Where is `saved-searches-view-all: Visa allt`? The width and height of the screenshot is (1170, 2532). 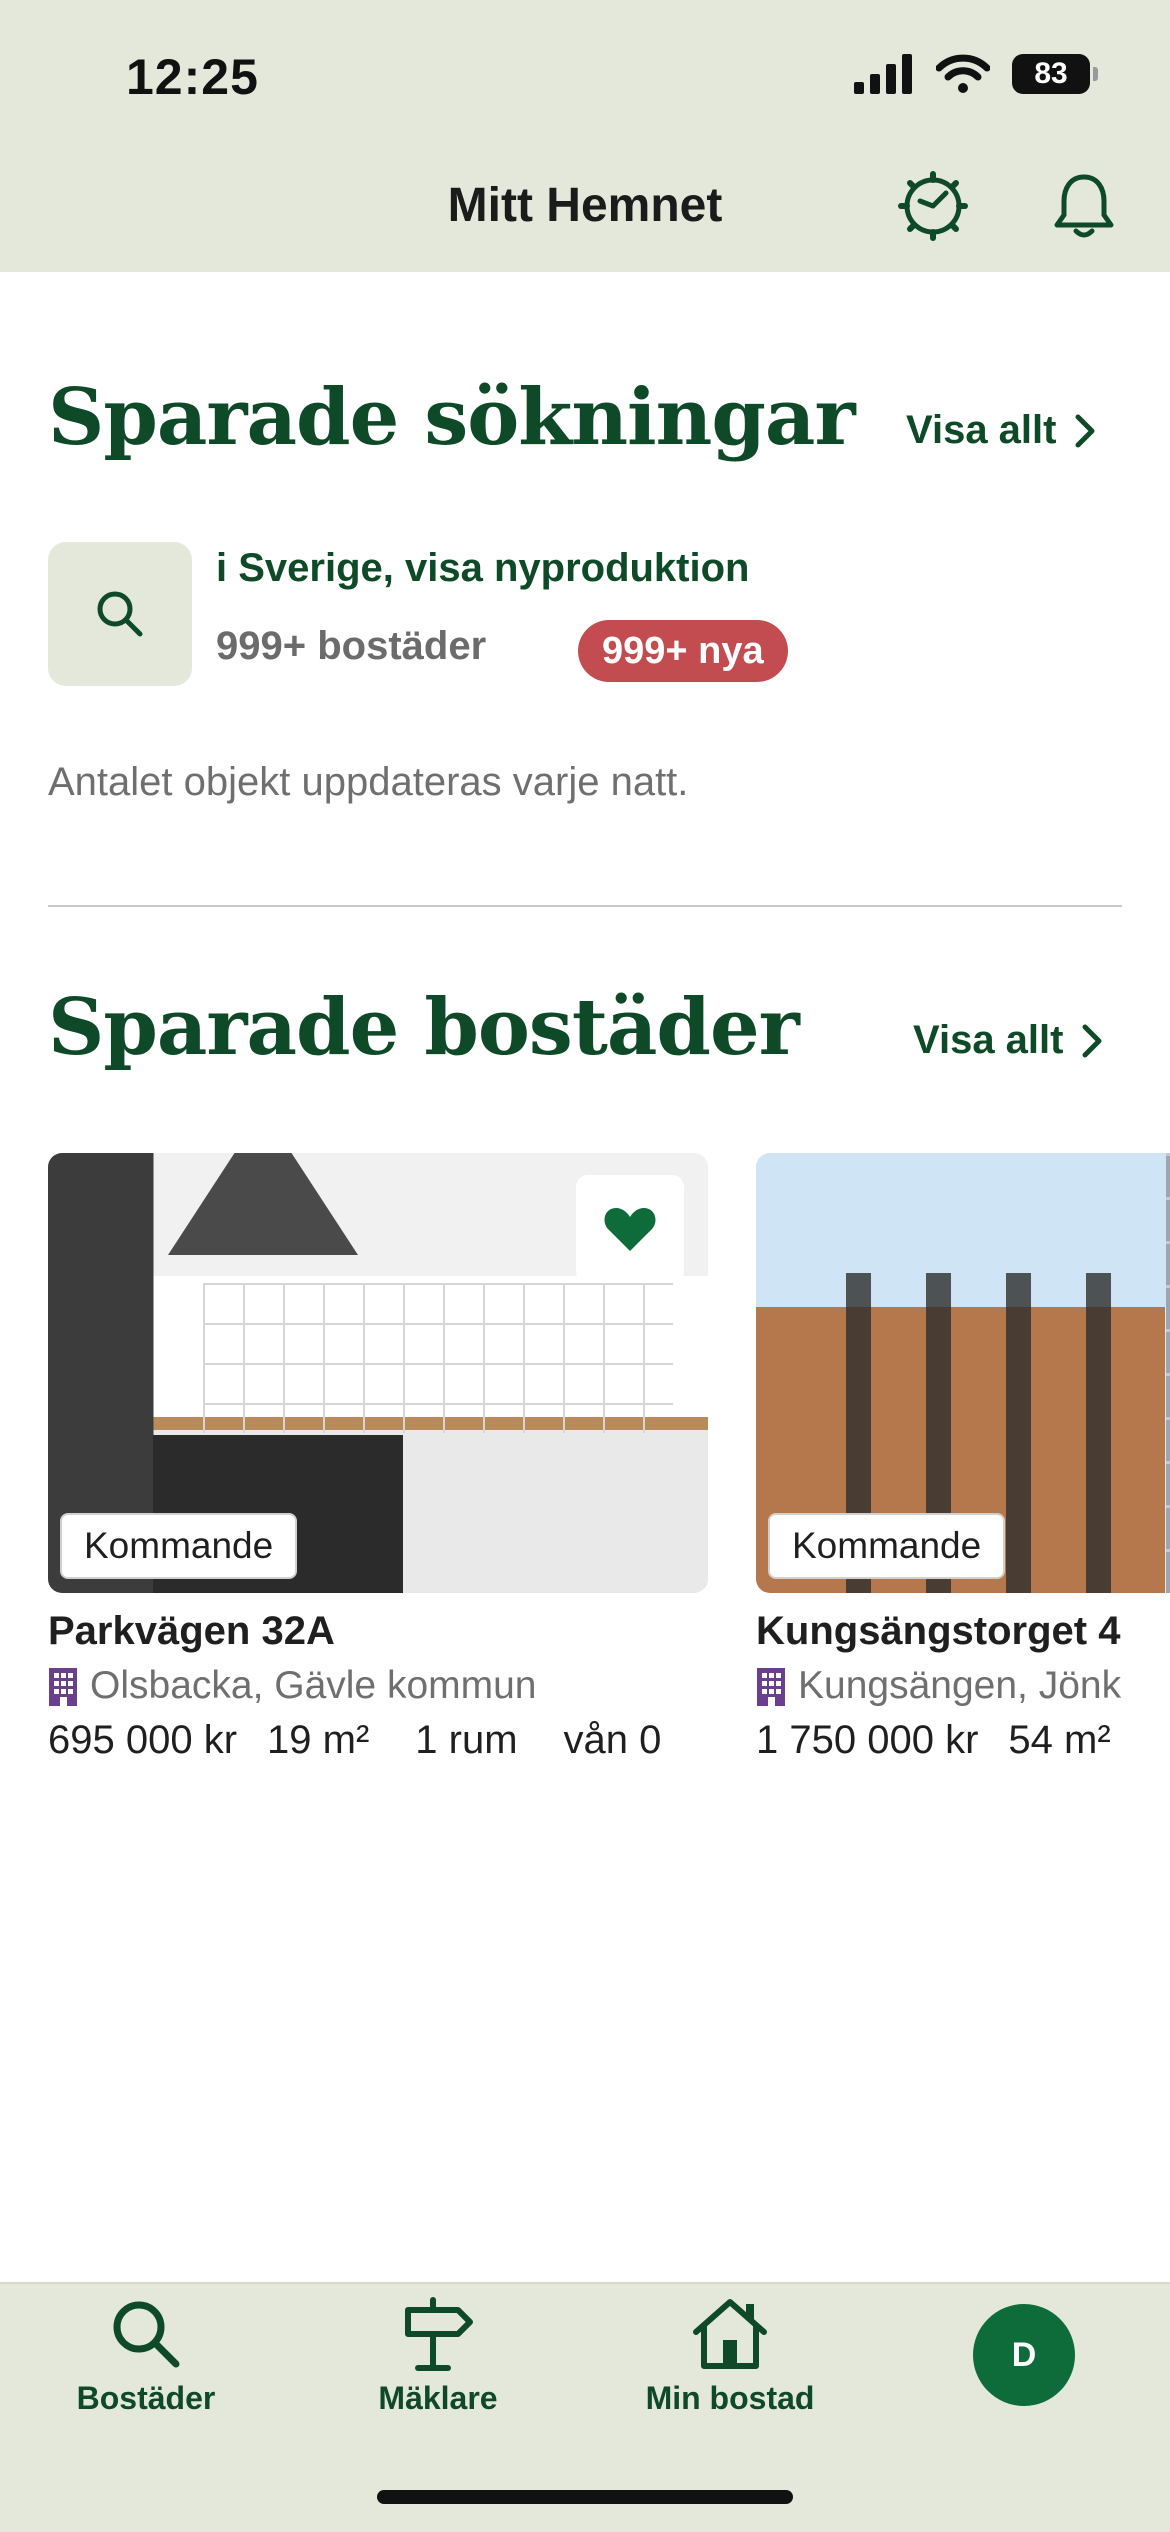
saved-searches-view-all: Visa allt is located at coordinates (1002, 430).